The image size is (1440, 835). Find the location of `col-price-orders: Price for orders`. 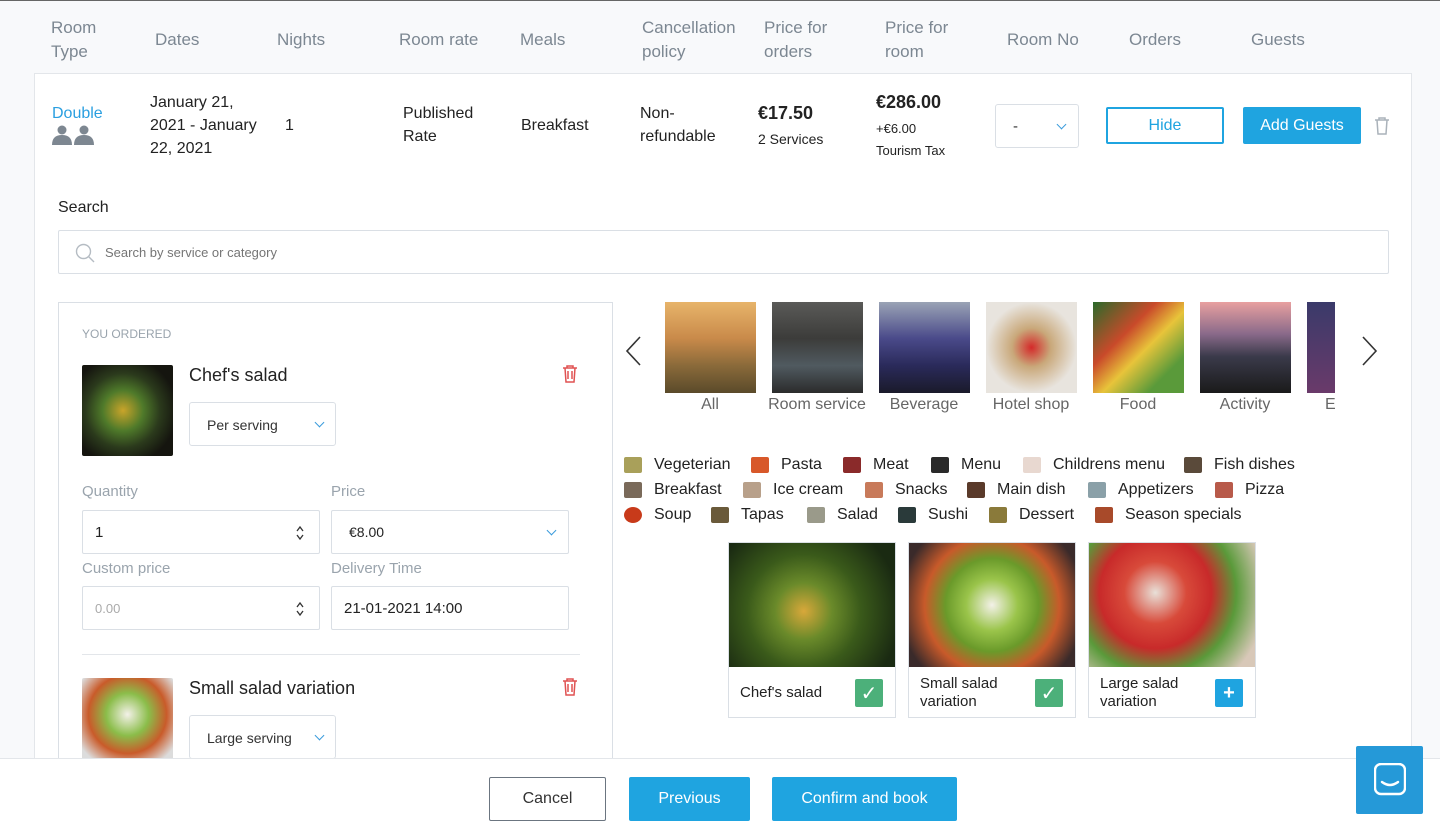

col-price-orders: Price for orders is located at coordinates (796, 39).